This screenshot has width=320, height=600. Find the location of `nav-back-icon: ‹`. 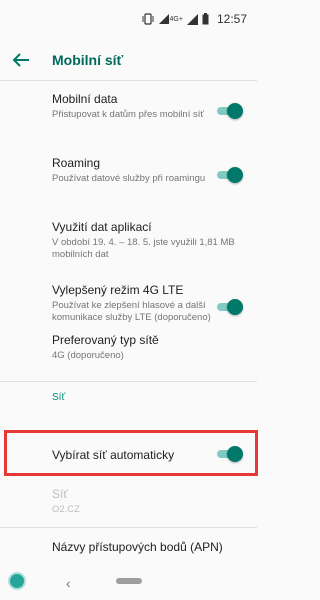

nav-back-icon: ‹ is located at coordinates (68, 583).